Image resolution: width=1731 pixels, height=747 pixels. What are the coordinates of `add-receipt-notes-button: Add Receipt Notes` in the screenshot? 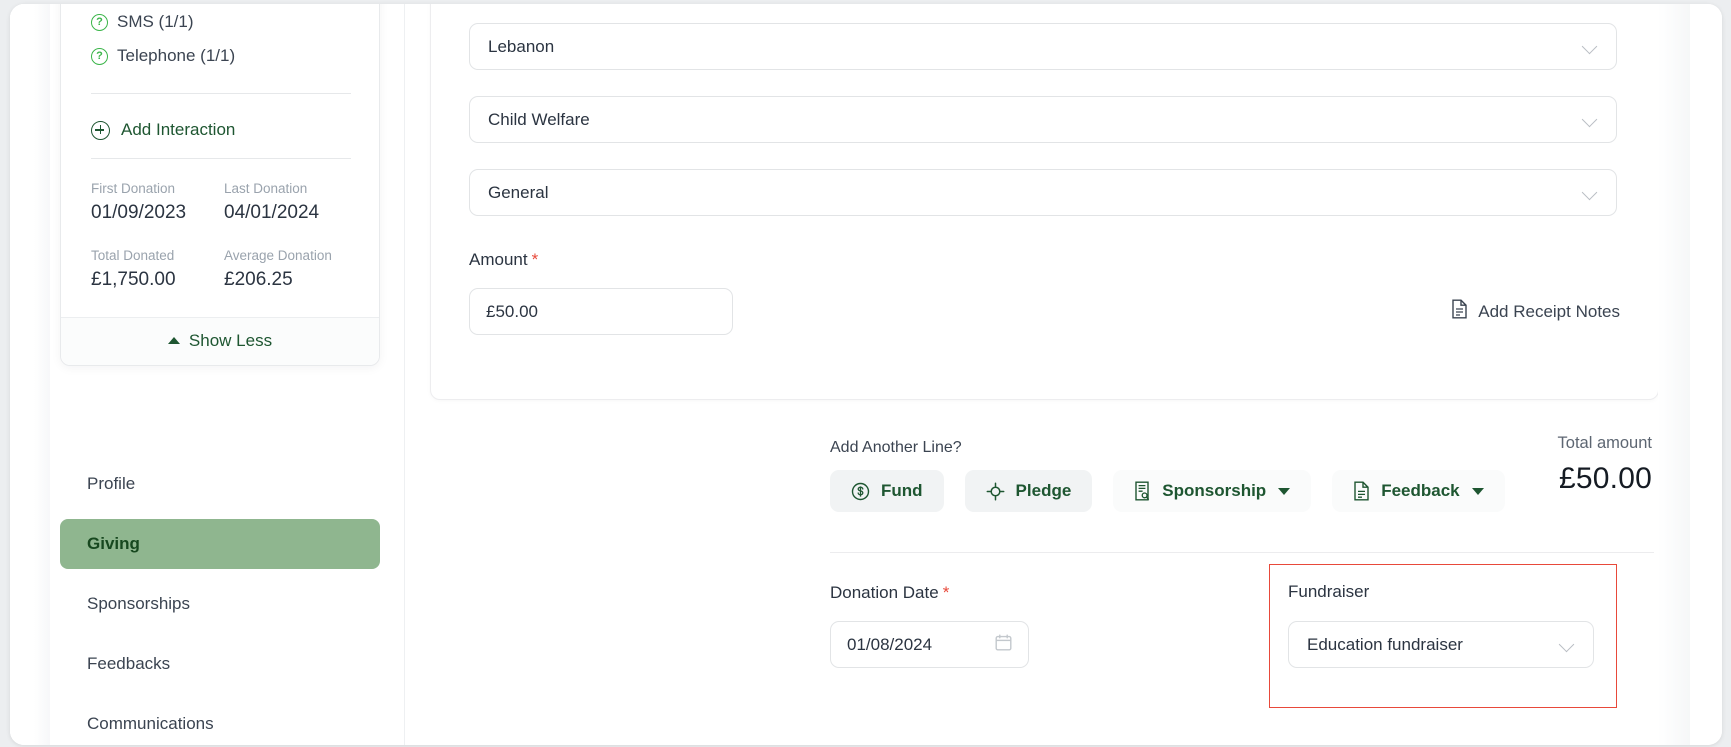 It's located at (1535, 311).